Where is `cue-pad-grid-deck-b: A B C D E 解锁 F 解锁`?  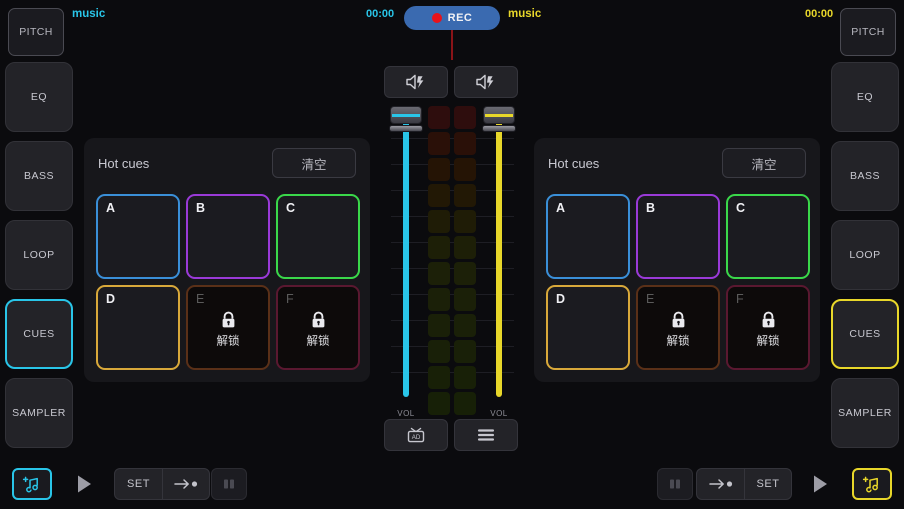 cue-pad-grid-deck-b: A B C D E 解锁 F 解锁 is located at coordinates (678, 282).